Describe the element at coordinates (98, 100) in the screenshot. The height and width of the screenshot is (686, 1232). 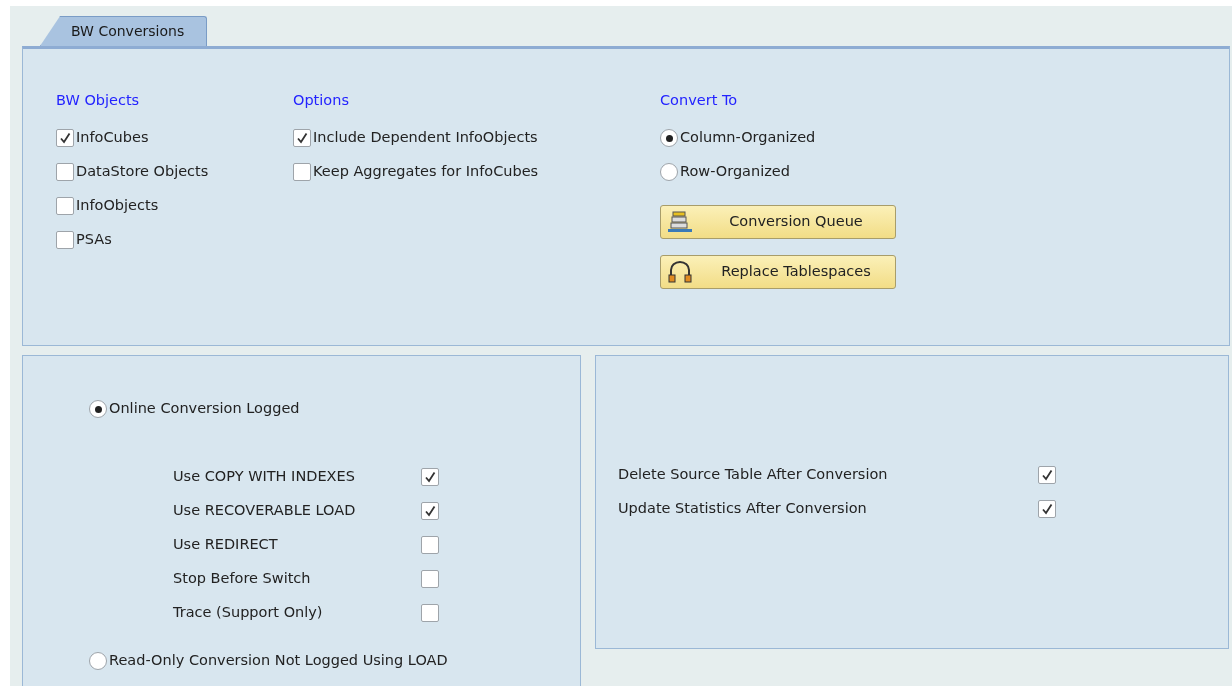
I see `group-title: BW Objects` at that location.